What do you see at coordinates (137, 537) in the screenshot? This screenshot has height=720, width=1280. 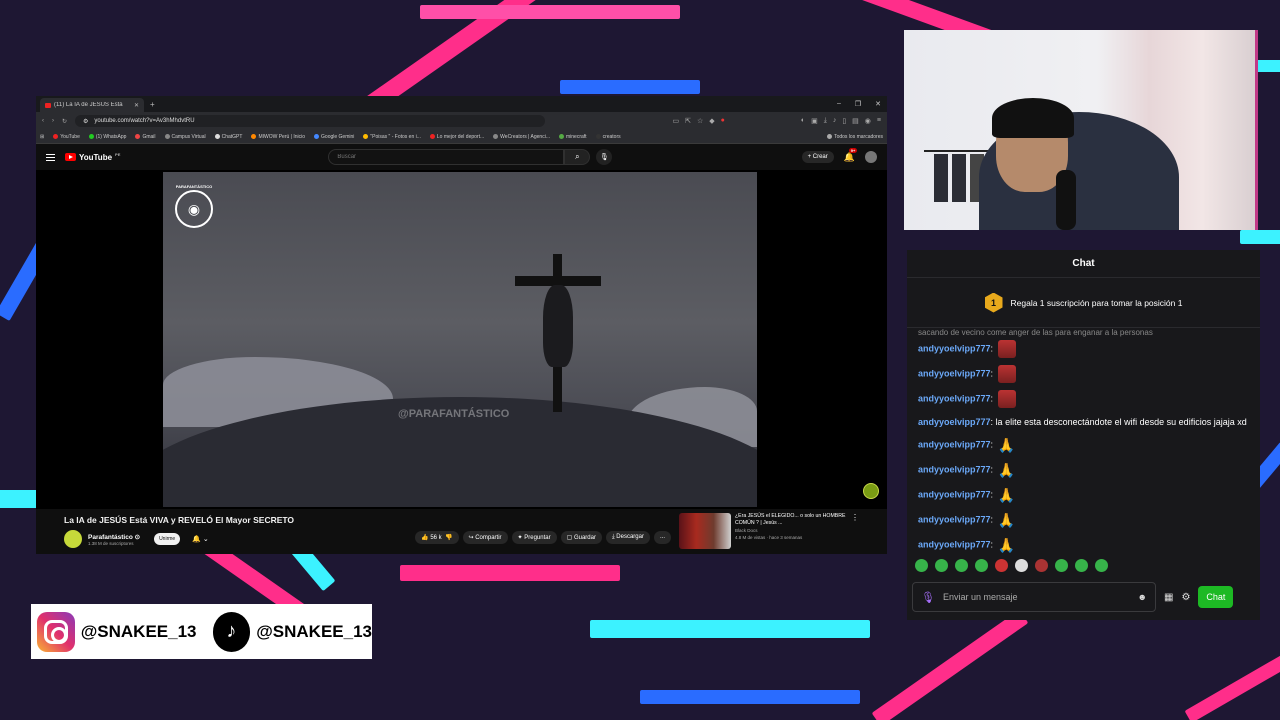 I see `verified-icon: ⊙` at bounding box center [137, 537].